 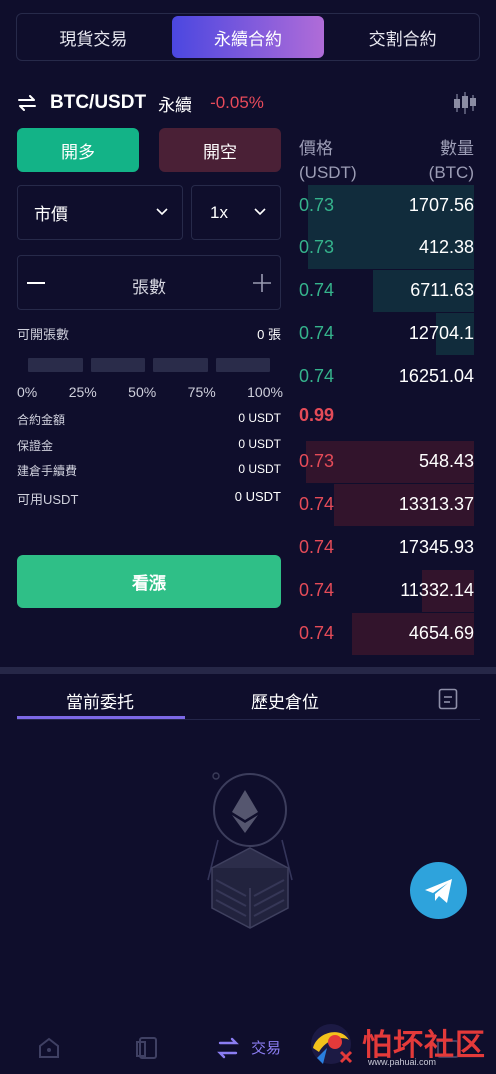 What do you see at coordinates (436, 376) in the screenshot?
I see `bid-qty: 16251.04` at bounding box center [436, 376].